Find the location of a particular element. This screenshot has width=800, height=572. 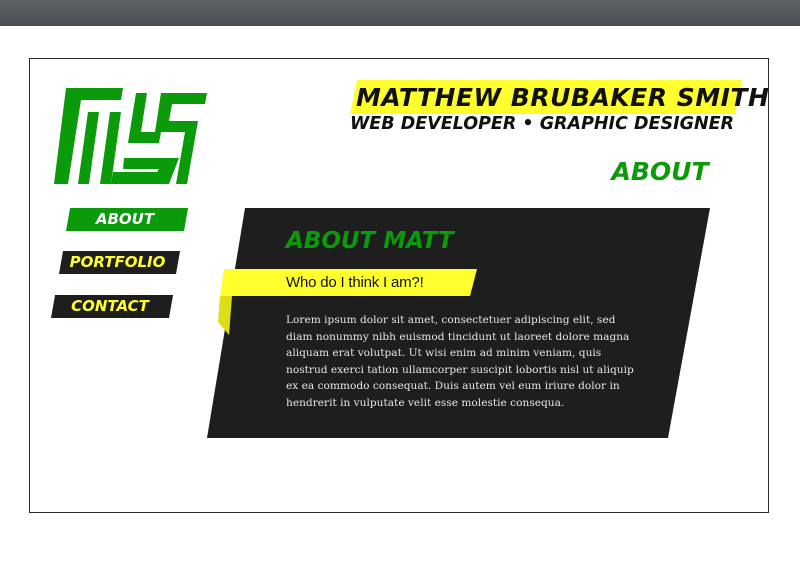

nav-item-contact: CONTACT is located at coordinates (112, 306).